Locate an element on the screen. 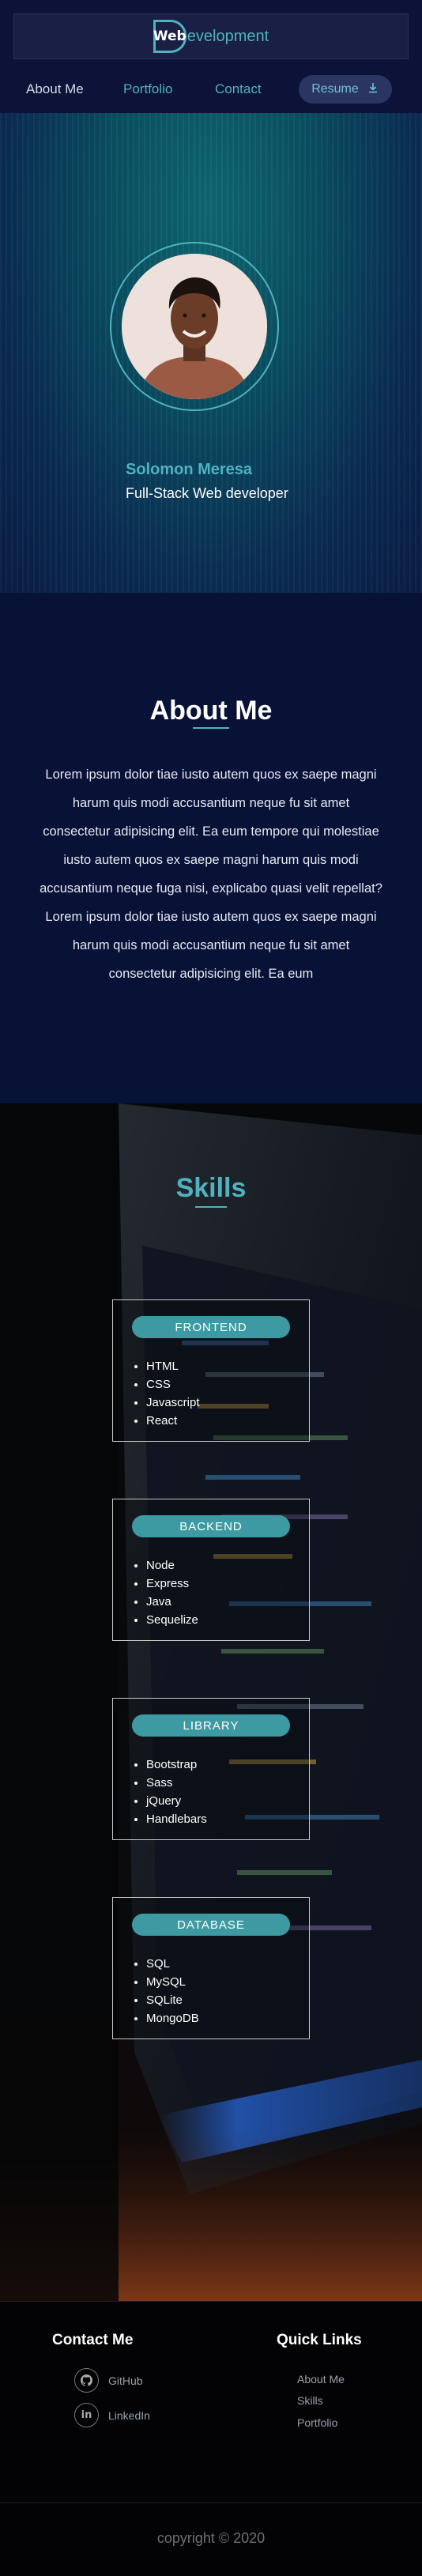  about-heading-underline is located at coordinates (211, 728).